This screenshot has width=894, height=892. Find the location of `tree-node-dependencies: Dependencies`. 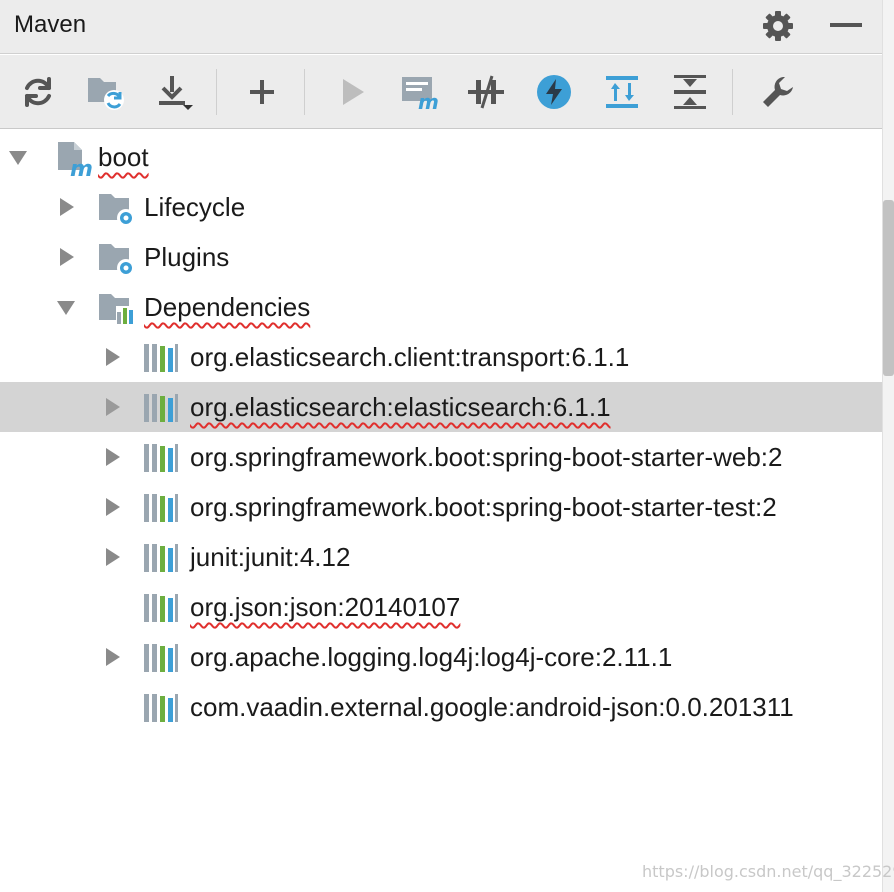

tree-node-dependencies: Dependencies is located at coordinates (441, 307).